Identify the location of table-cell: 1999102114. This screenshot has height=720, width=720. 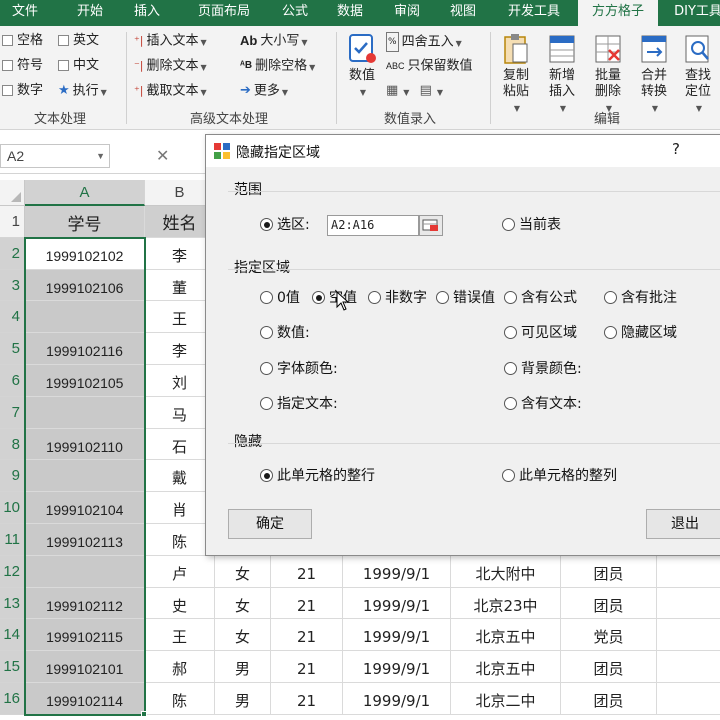
(85, 699).